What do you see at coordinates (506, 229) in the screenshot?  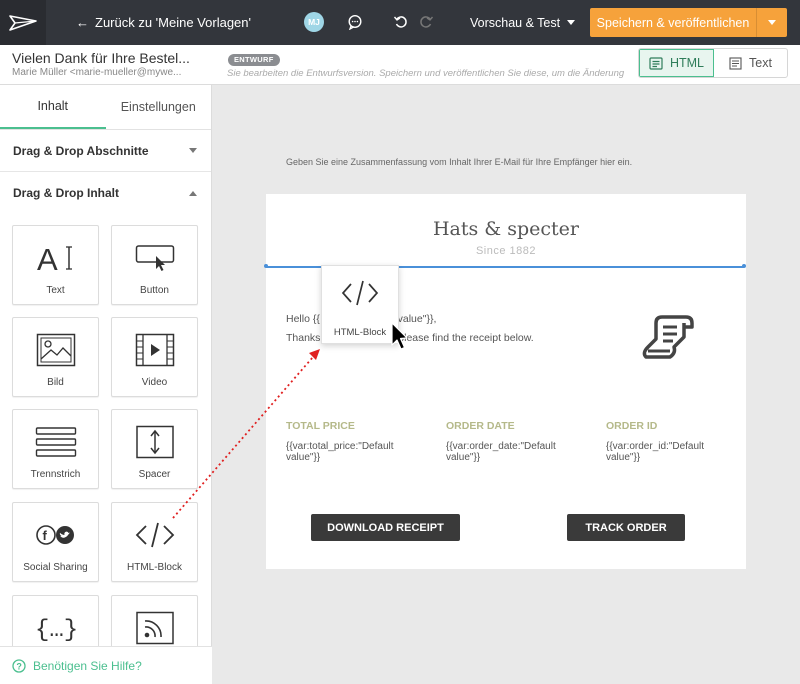 I see `brand-name: Hats & specter` at bounding box center [506, 229].